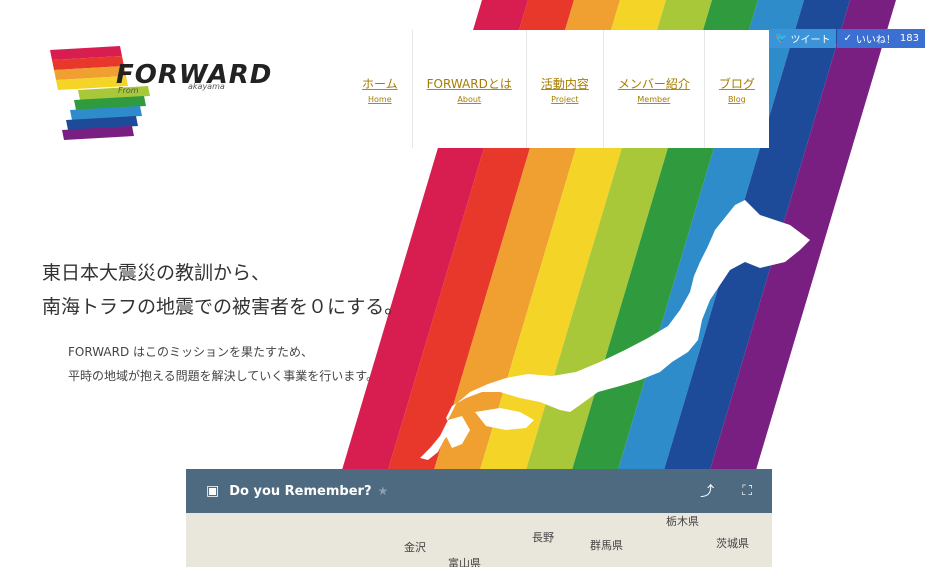 The width and height of the screenshot is (940, 567). I want to click on logo-from-text: From, so click(128, 90).